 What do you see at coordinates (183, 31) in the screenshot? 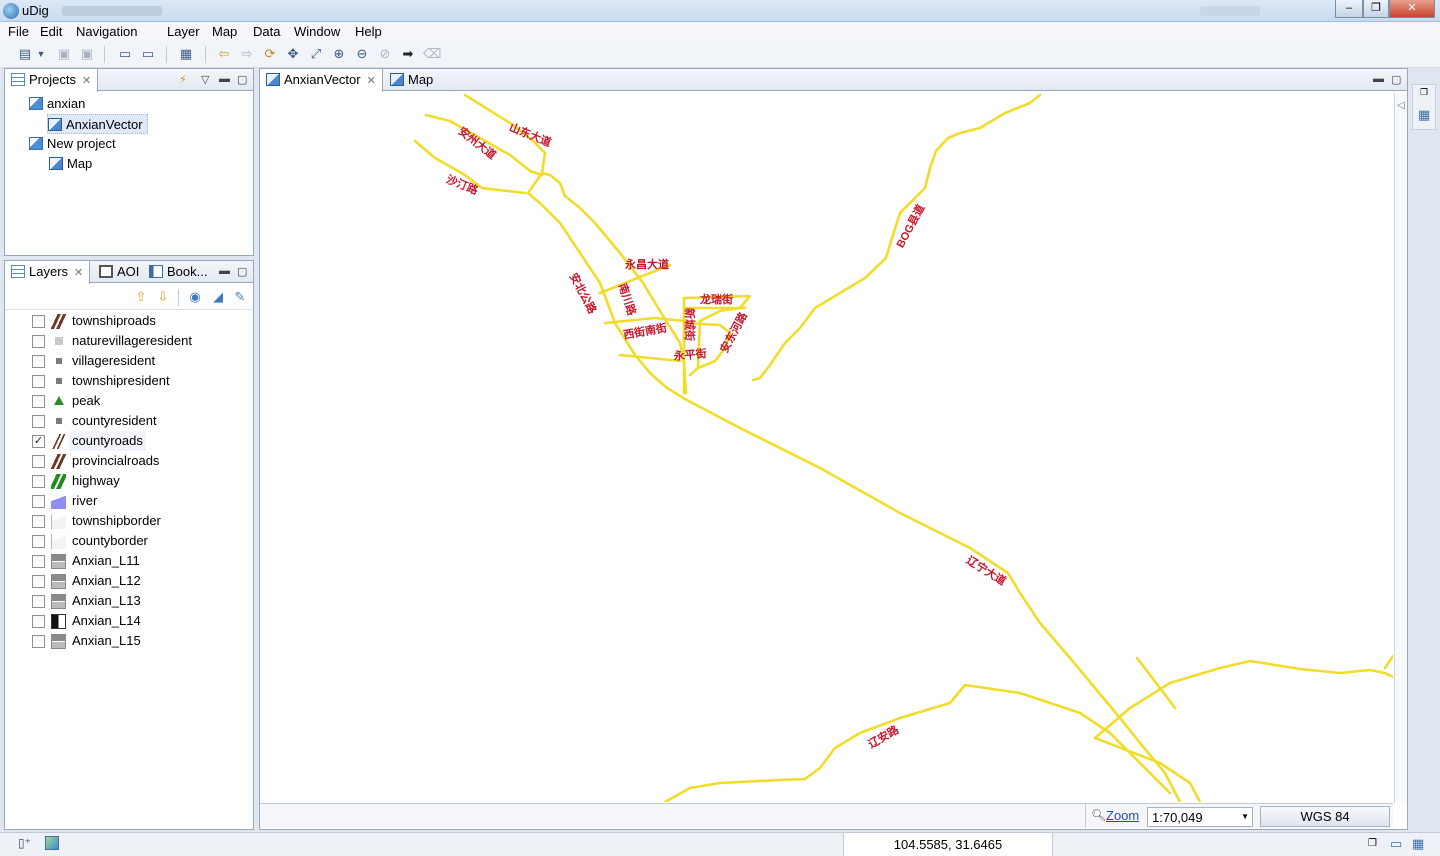
I see `menu-layer: Layer` at bounding box center [183, 31].